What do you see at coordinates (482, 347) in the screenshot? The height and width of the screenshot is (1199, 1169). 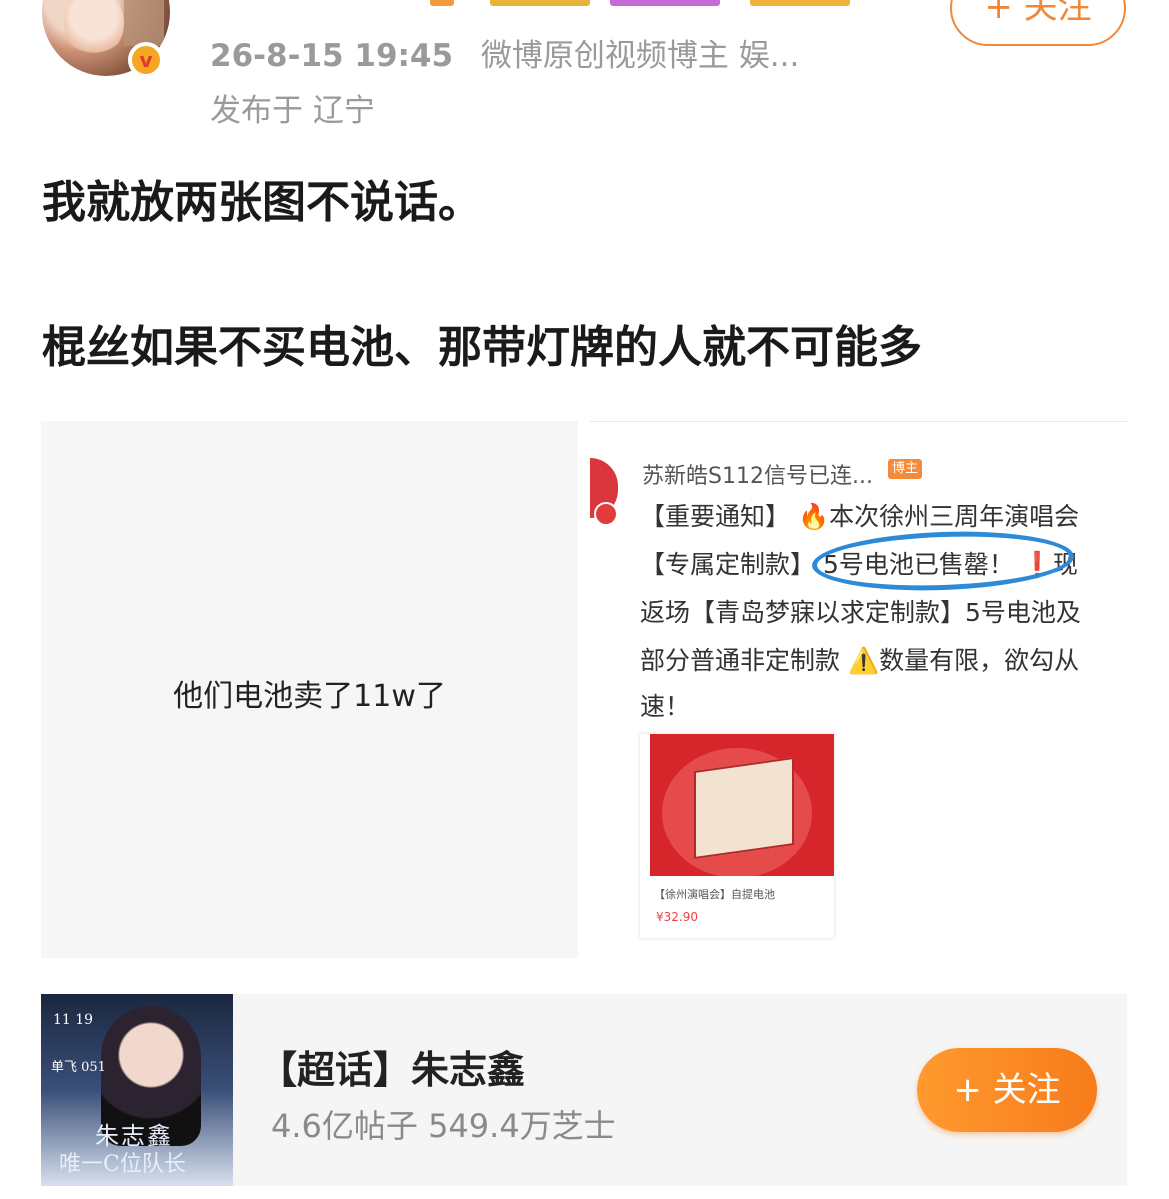 I see `post-text-line: 棍丝如果不买电池、那带灯牌的人就不可能多` at bounding box center [482, 347].